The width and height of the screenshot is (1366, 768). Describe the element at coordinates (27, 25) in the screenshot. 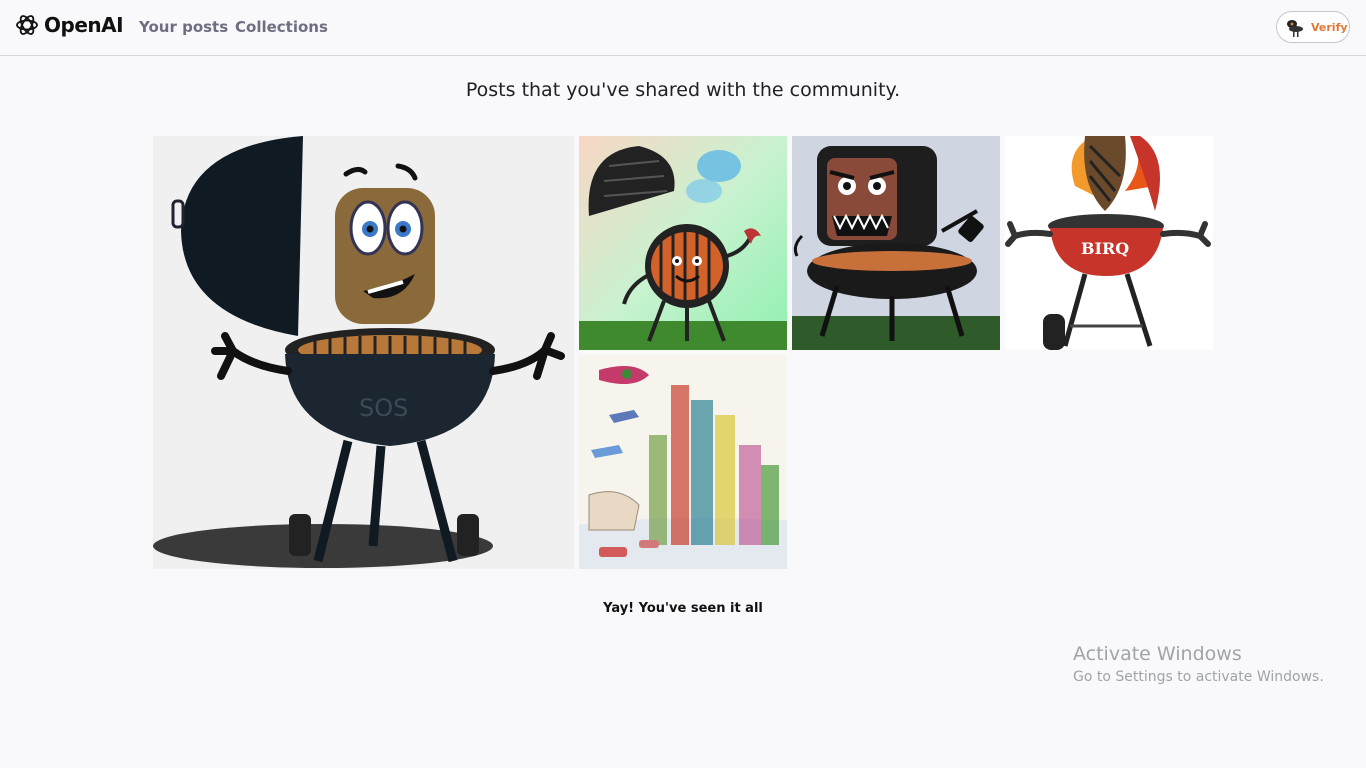

I see `openai-logo-icon` at that location.